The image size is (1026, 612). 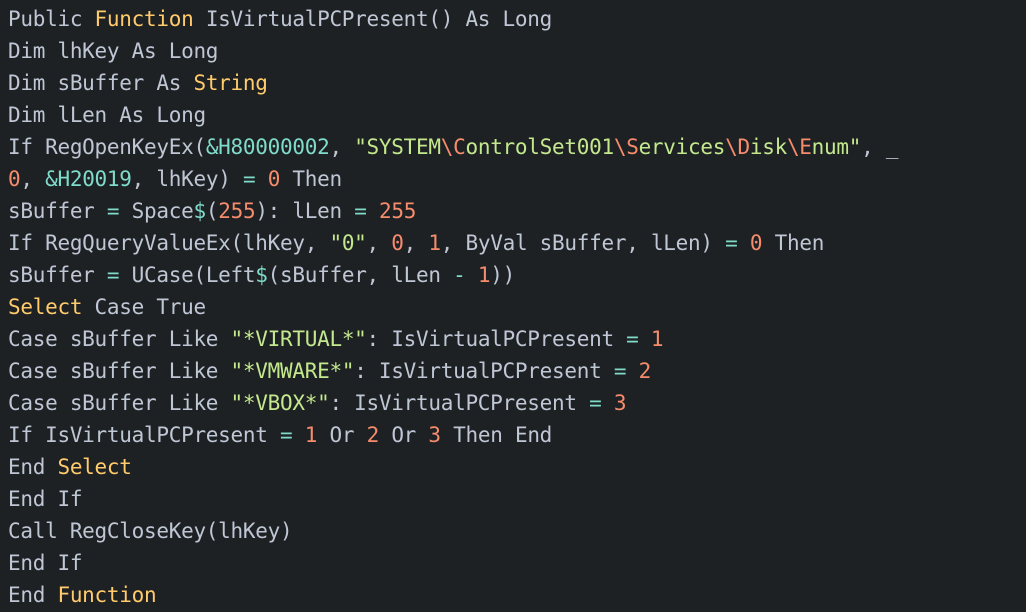 I want to click on code-token-escape: \D, so click(x=737, y=147).